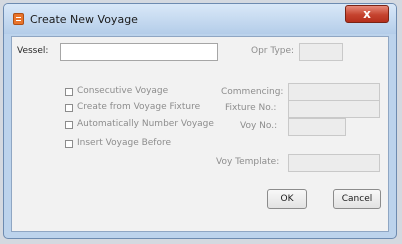 The width and height of the screenshot is (402, 244). I want to click on voy-template-label: Voy Template:, so click(248, 162).